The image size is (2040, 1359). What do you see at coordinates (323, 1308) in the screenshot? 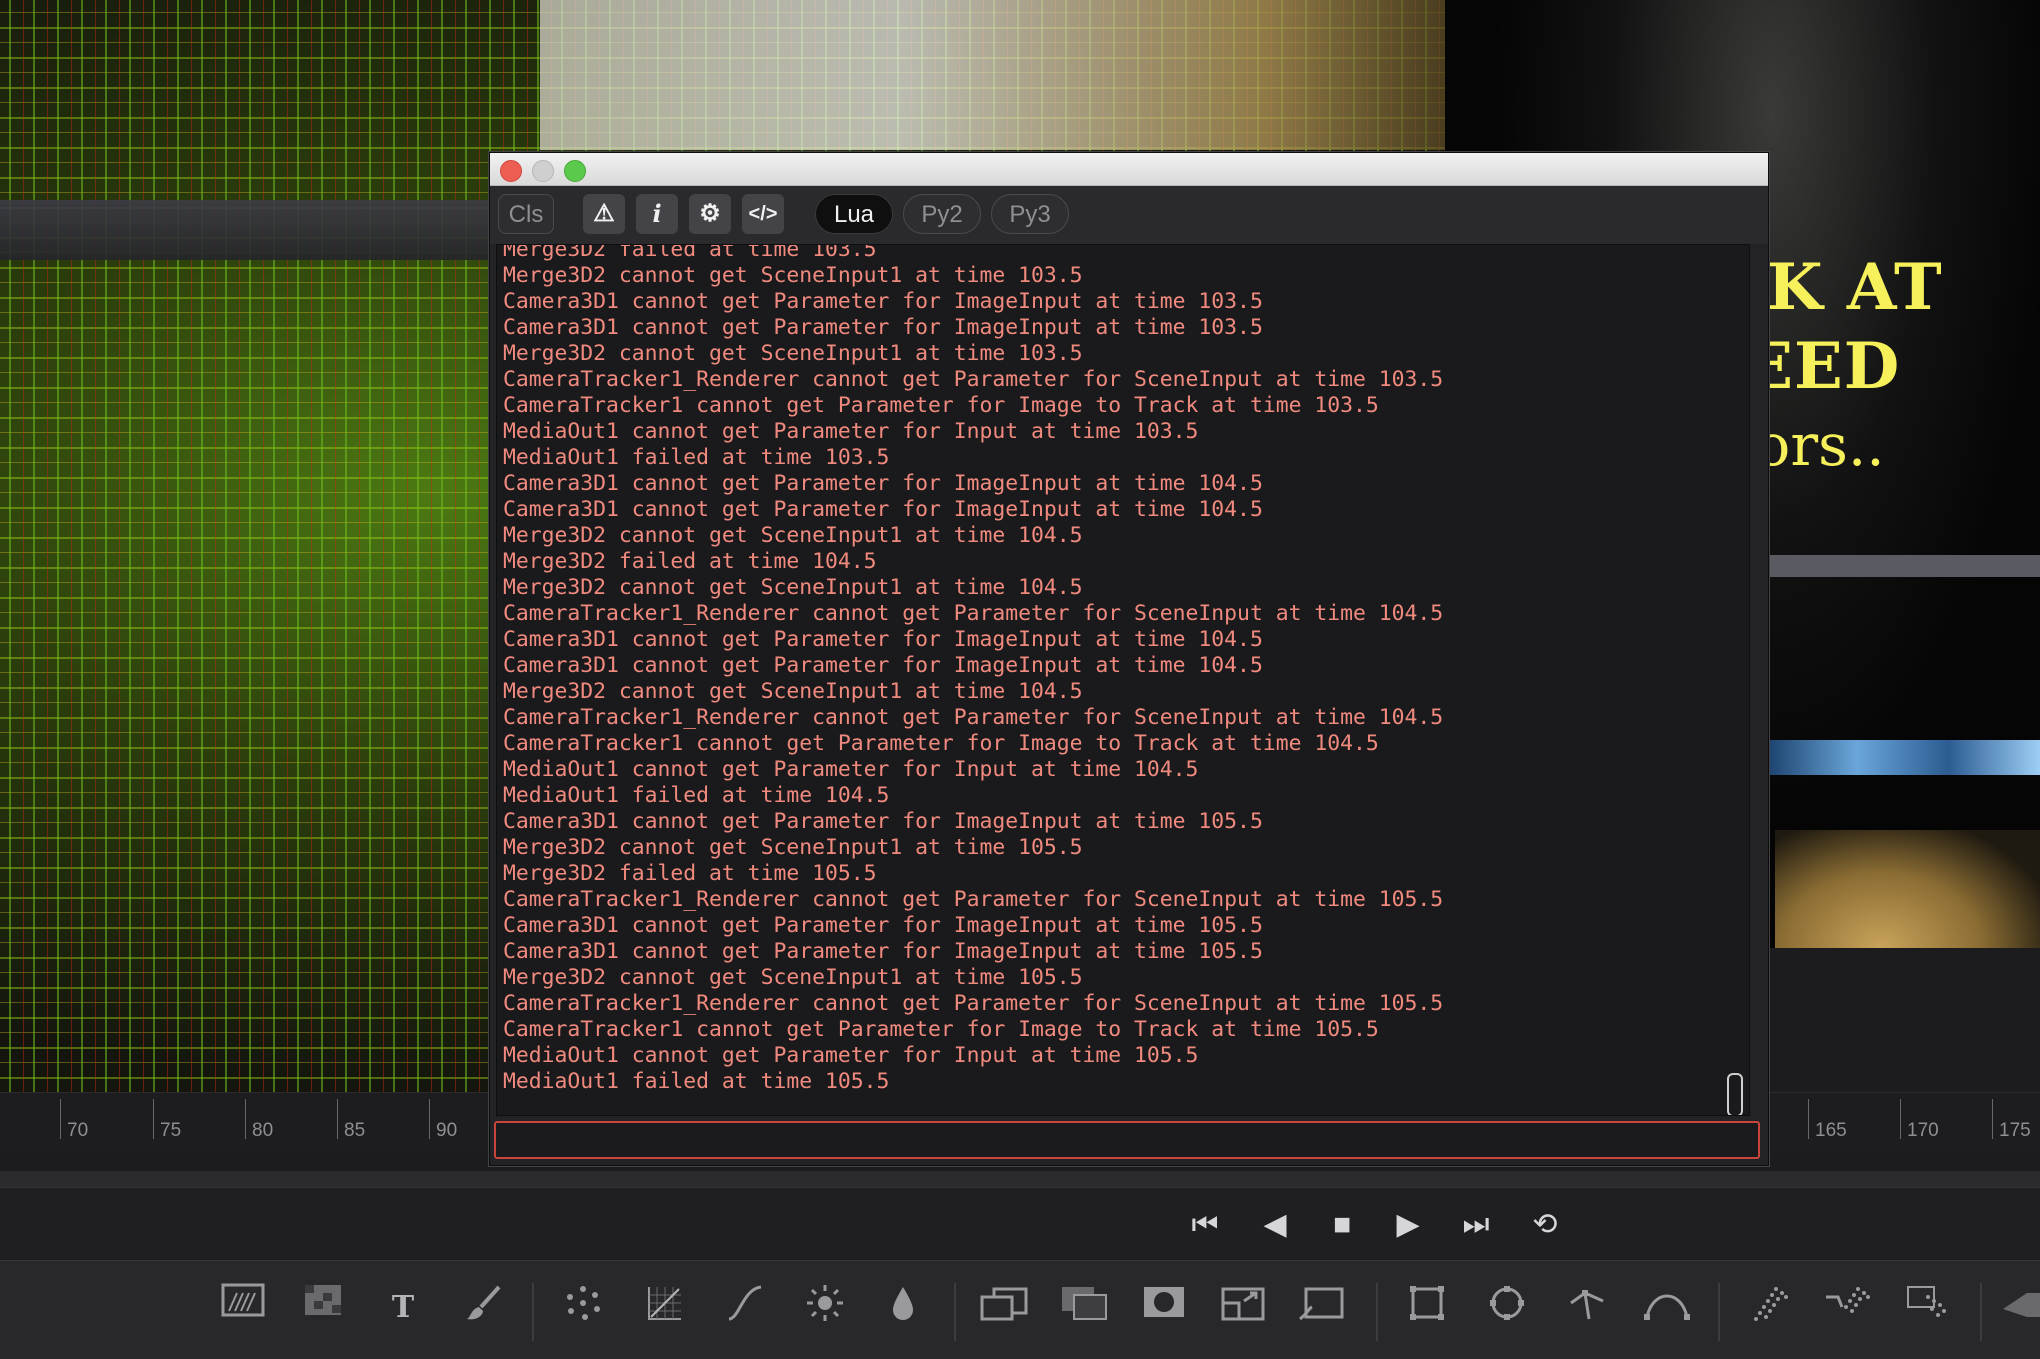
I see `fast-noise-tool-icon` at bounding box center [323, 1308].